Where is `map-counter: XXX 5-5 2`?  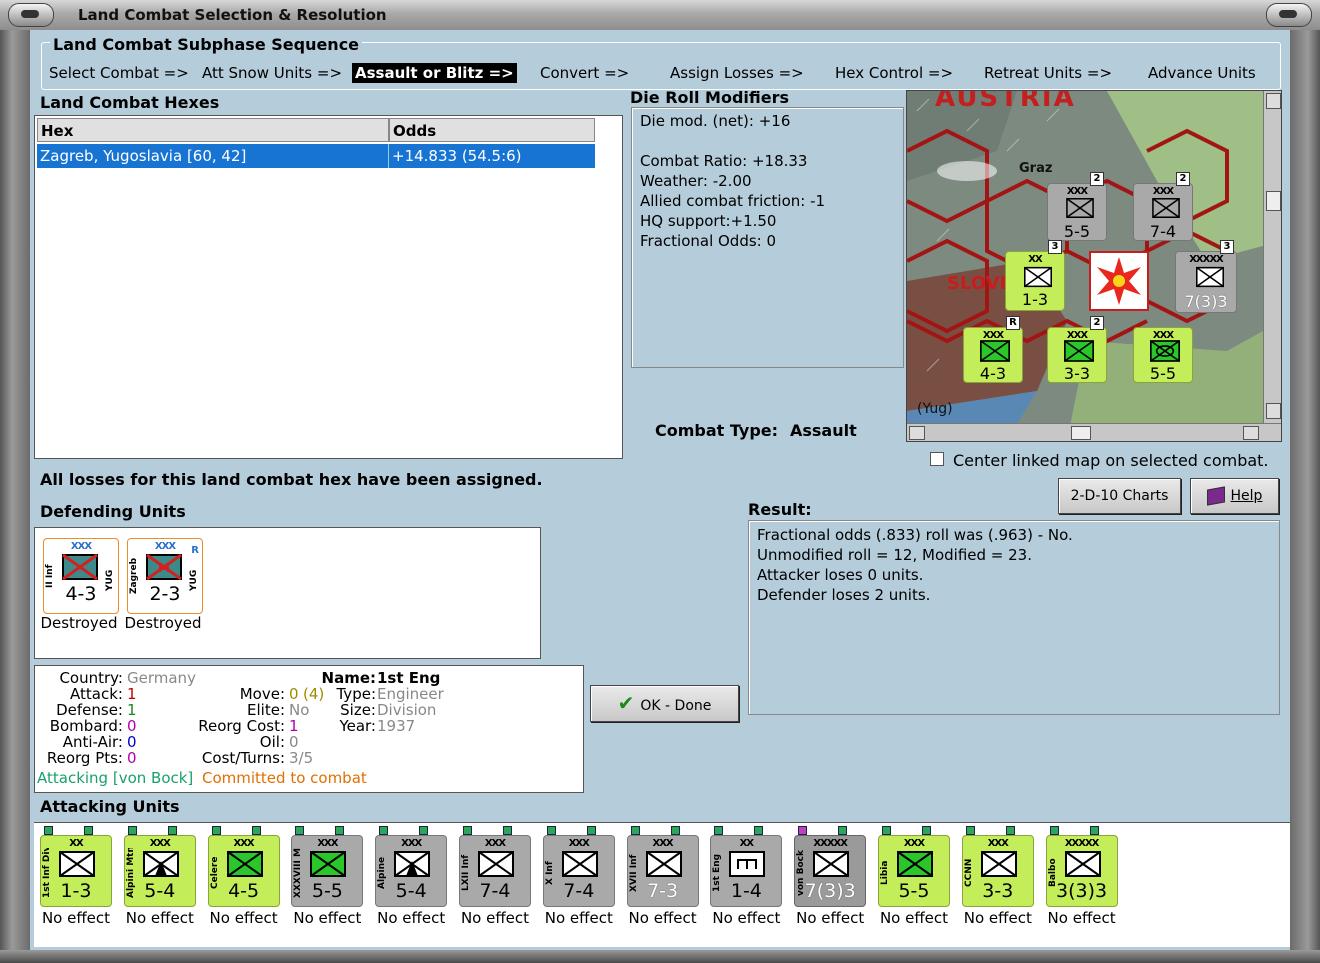
map-counter: XXX 5-5 2 is located at coordinates (1077, 206).